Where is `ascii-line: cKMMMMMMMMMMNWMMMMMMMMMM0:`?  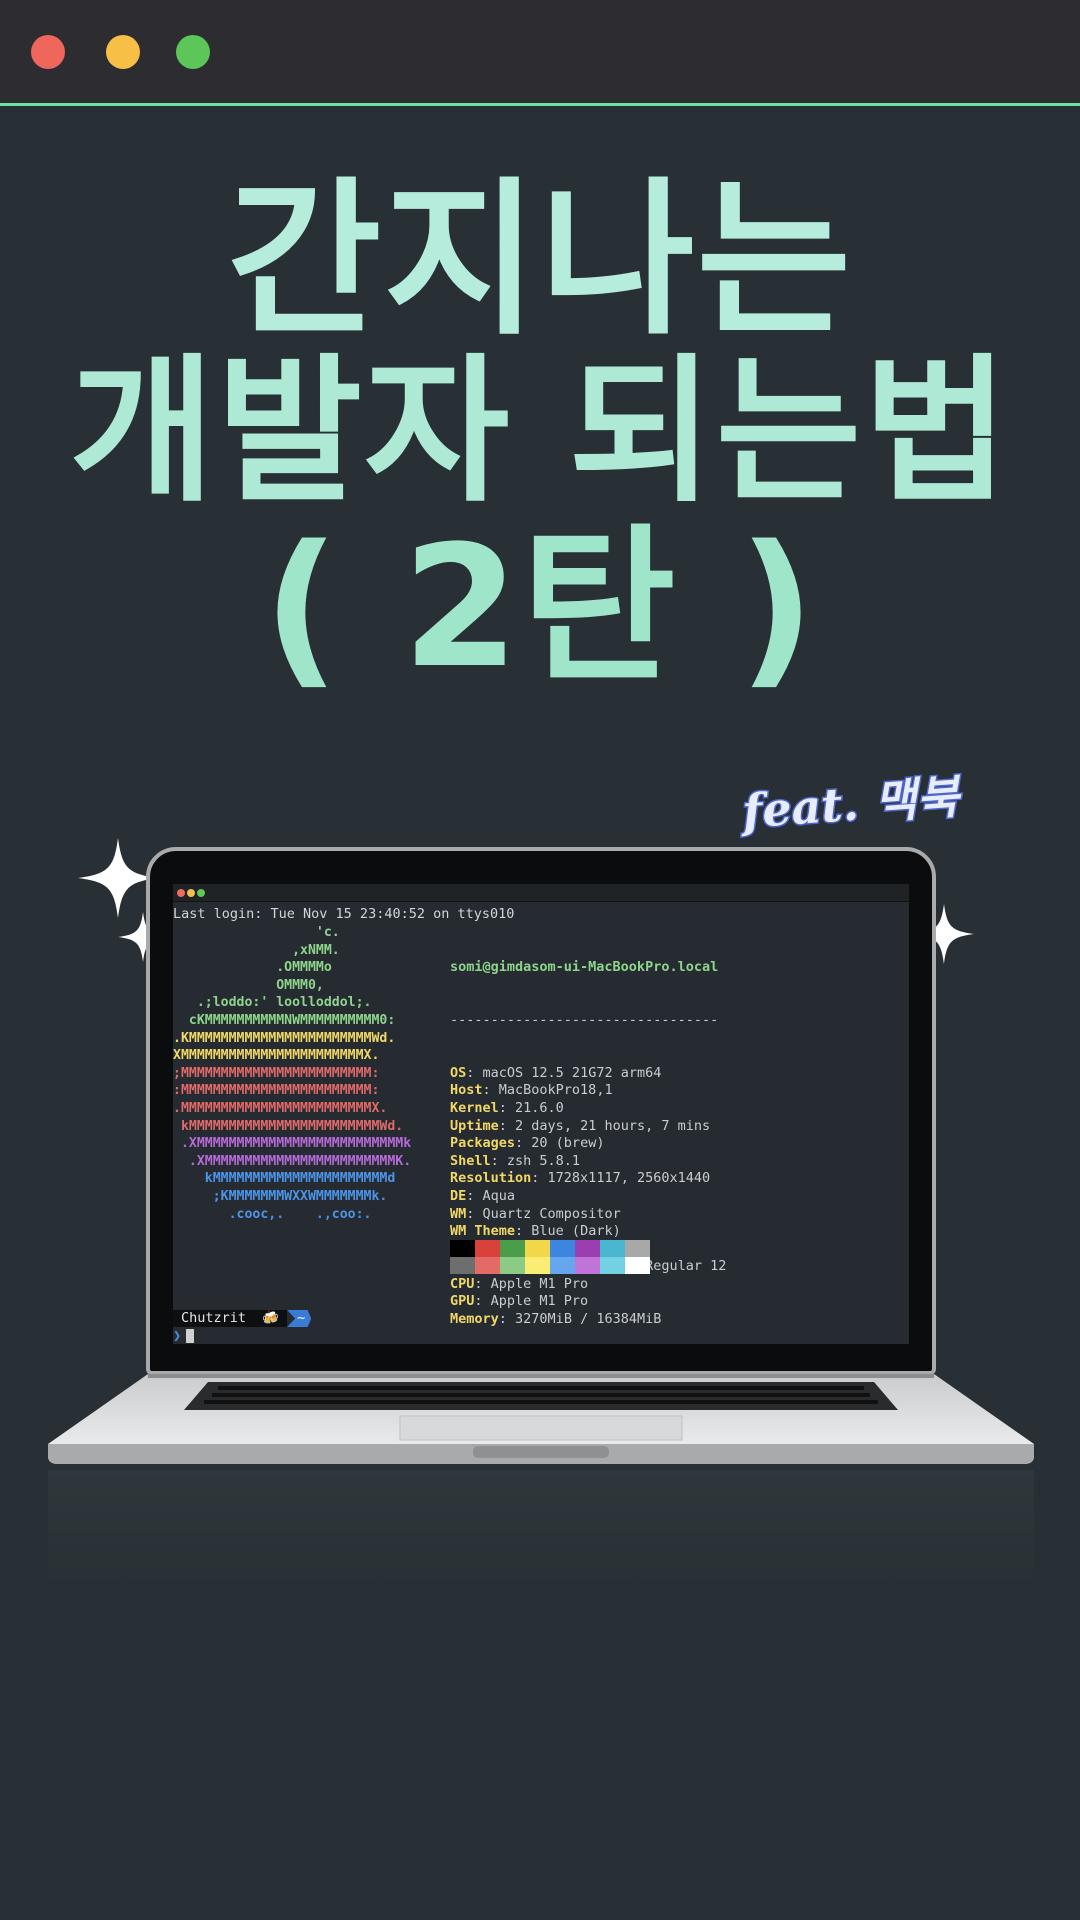 ascii-line: cKMMMMMMMMMMNWMMMMMMMMMM0: is located at coordinates (284, 1020).